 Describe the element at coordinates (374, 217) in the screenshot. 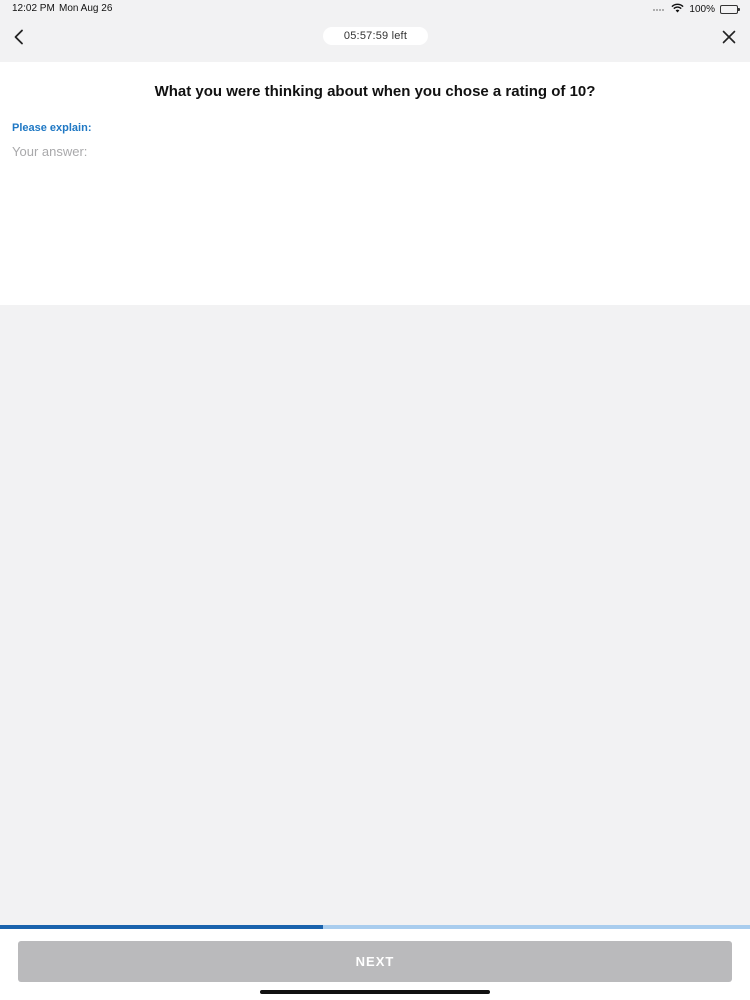

I see `answer-input` at that location.